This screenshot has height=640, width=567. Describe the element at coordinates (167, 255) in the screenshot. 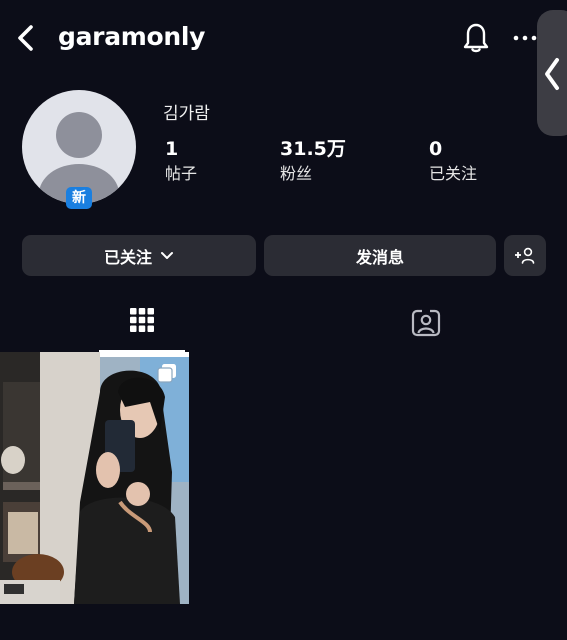

I see `chevron-down-icon` at that location.